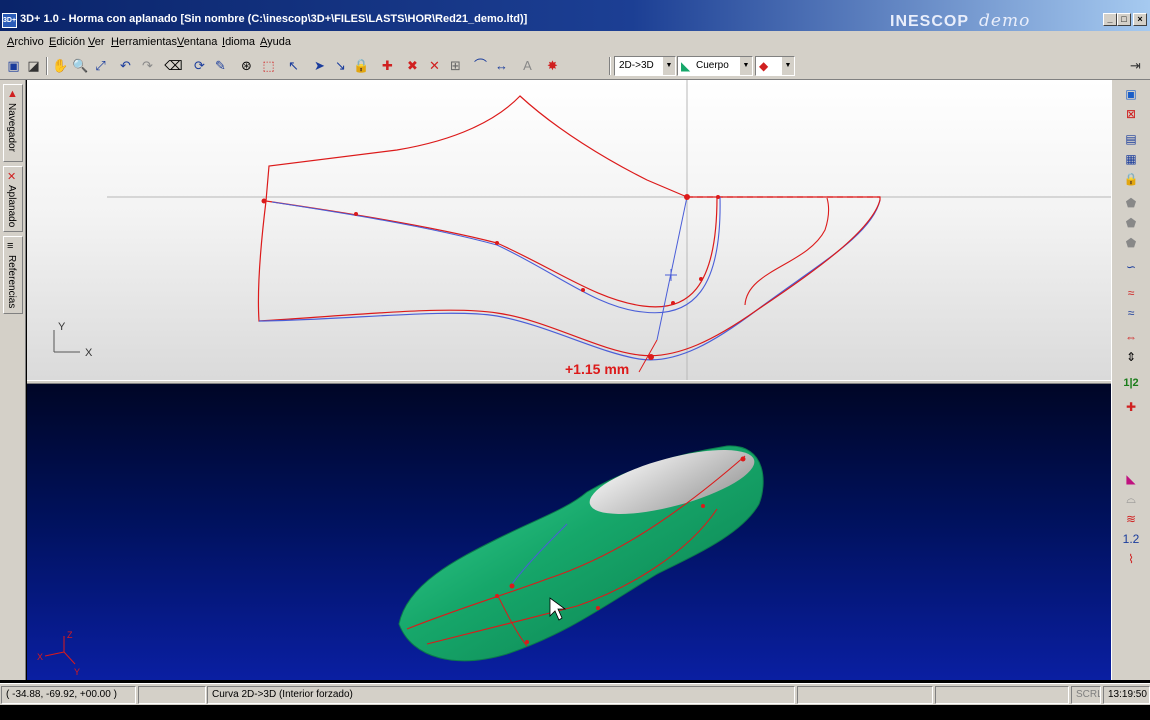 The height and width of the screenshot is (720, 1150). I want to click on curve-blue-icon: ≈, so click(1131, 313).